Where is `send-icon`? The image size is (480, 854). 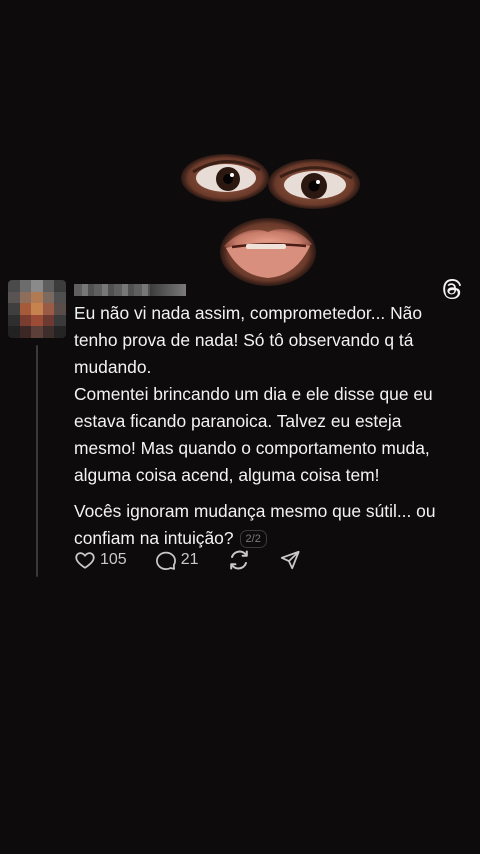
send-icon is located at coordinates (290, 560).